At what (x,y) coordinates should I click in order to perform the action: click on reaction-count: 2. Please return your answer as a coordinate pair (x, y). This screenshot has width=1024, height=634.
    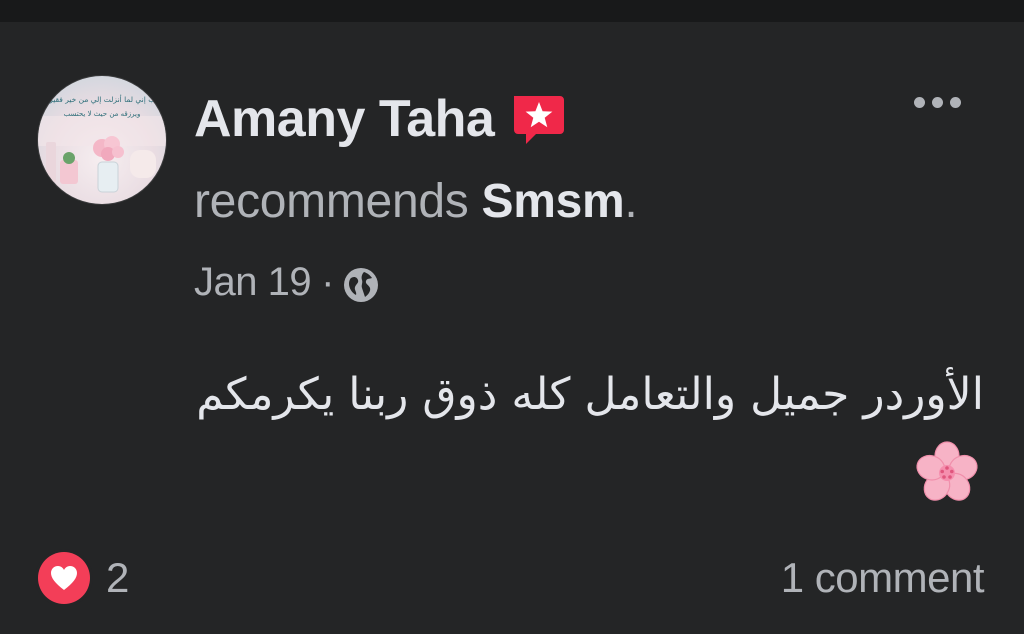
    Looking at the image, I should click on (118, 577).